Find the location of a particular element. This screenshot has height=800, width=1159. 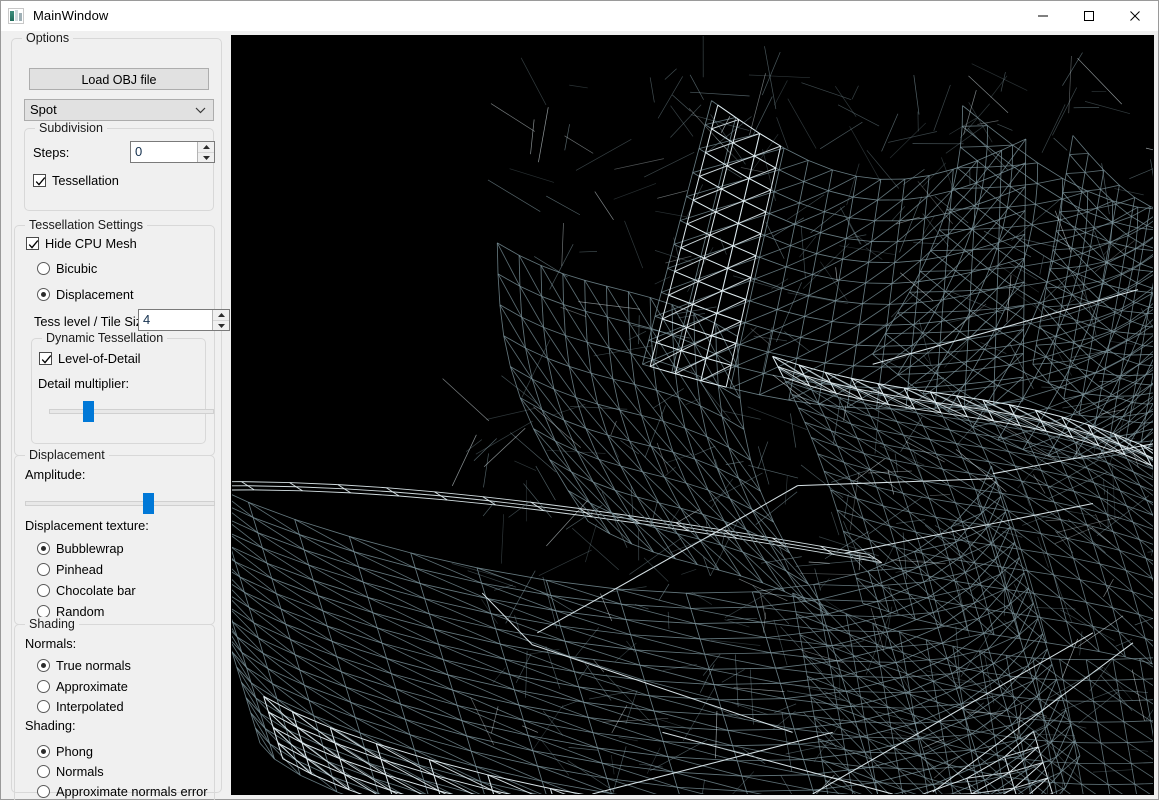

app-chart-icon is located at coordinates (16, 15).